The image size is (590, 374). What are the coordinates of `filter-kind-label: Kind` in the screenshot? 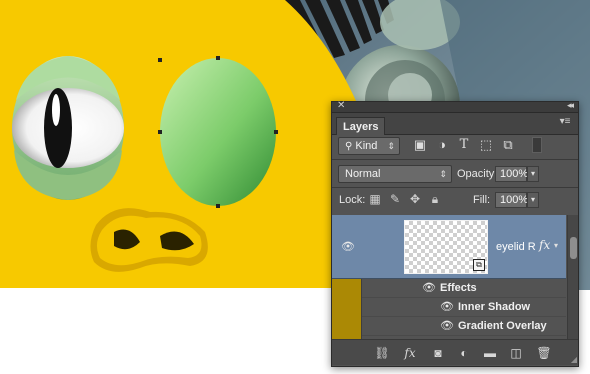 It's located at (366, 146).